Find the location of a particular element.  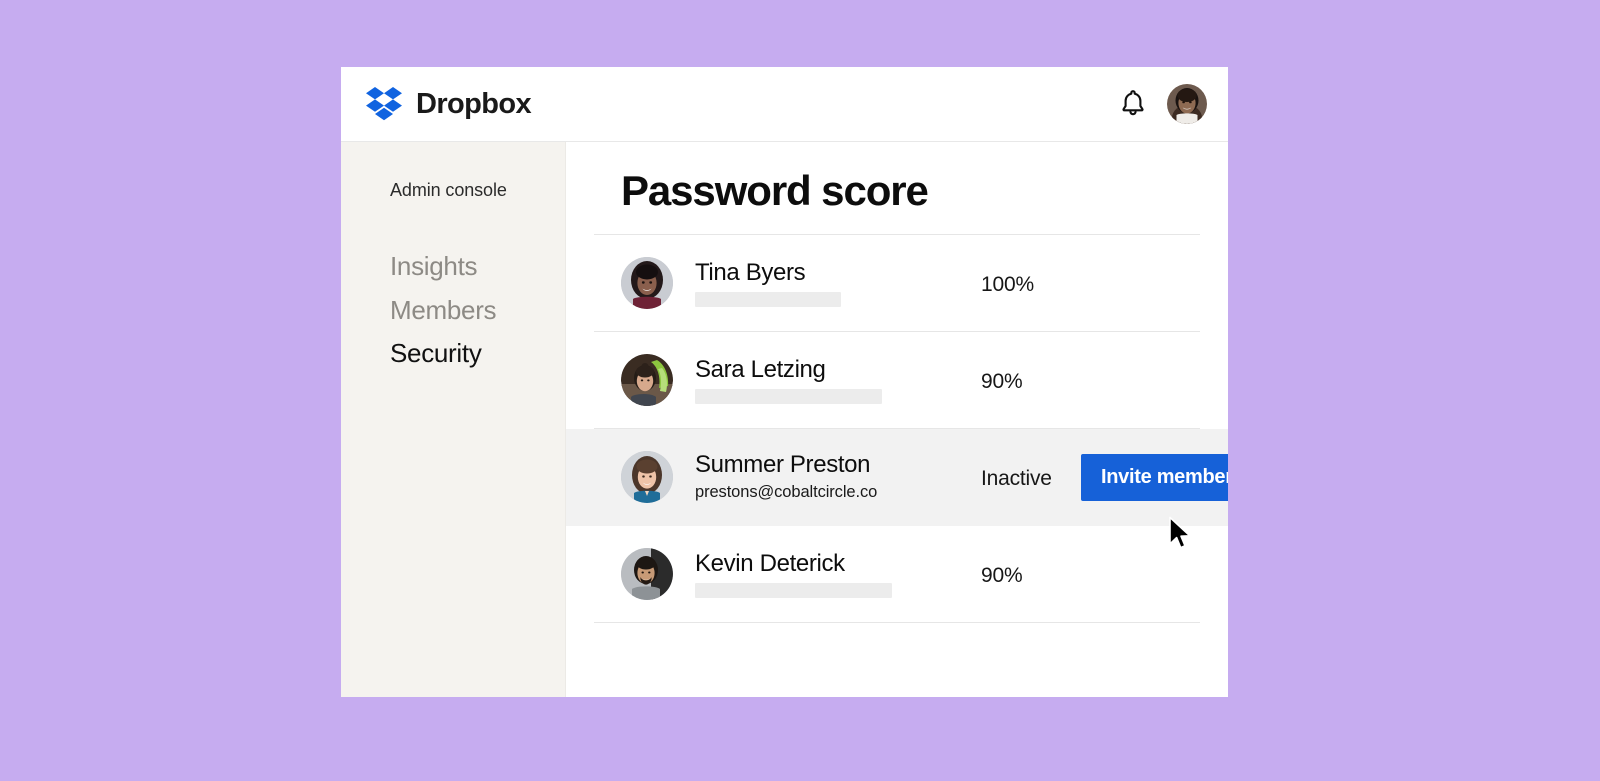

brand-name: Dropbox is located at coordinates (474, 103).